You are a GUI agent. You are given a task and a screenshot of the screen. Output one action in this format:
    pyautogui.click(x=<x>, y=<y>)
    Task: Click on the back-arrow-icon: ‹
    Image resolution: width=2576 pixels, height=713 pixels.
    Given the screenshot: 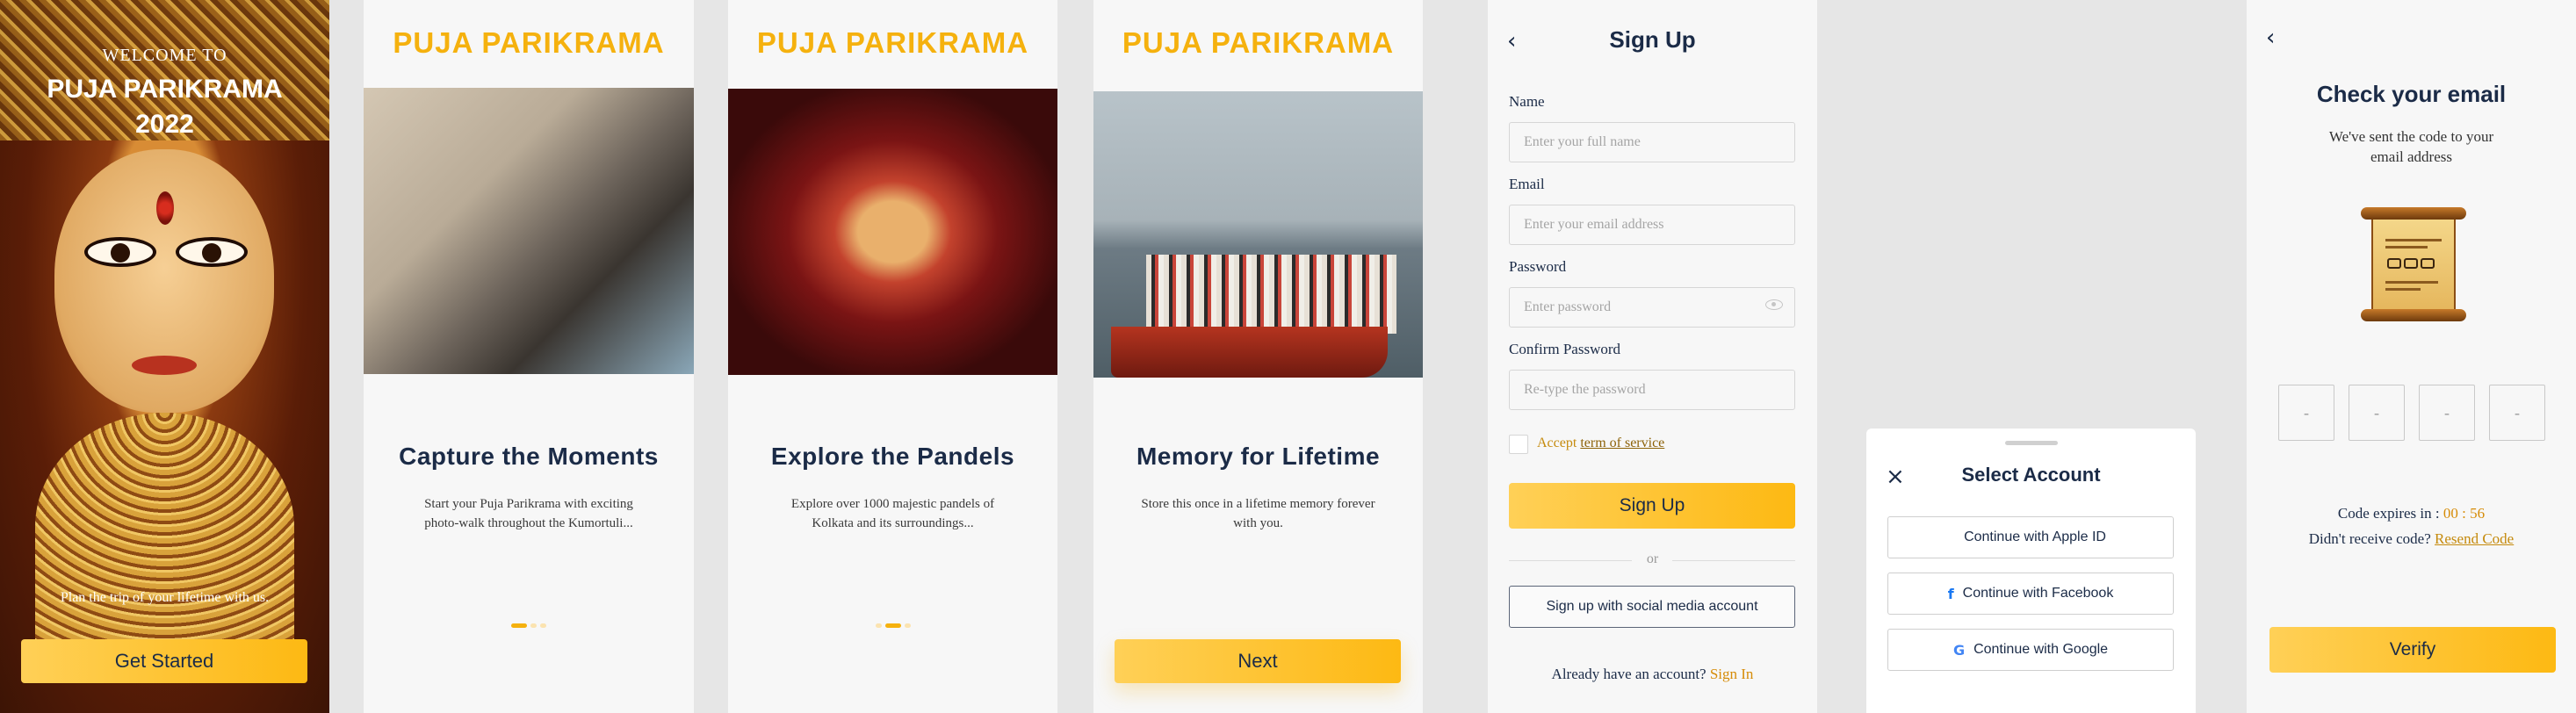 What is the action you would take?
    pyautogui.click(x=2270, y=38)
    